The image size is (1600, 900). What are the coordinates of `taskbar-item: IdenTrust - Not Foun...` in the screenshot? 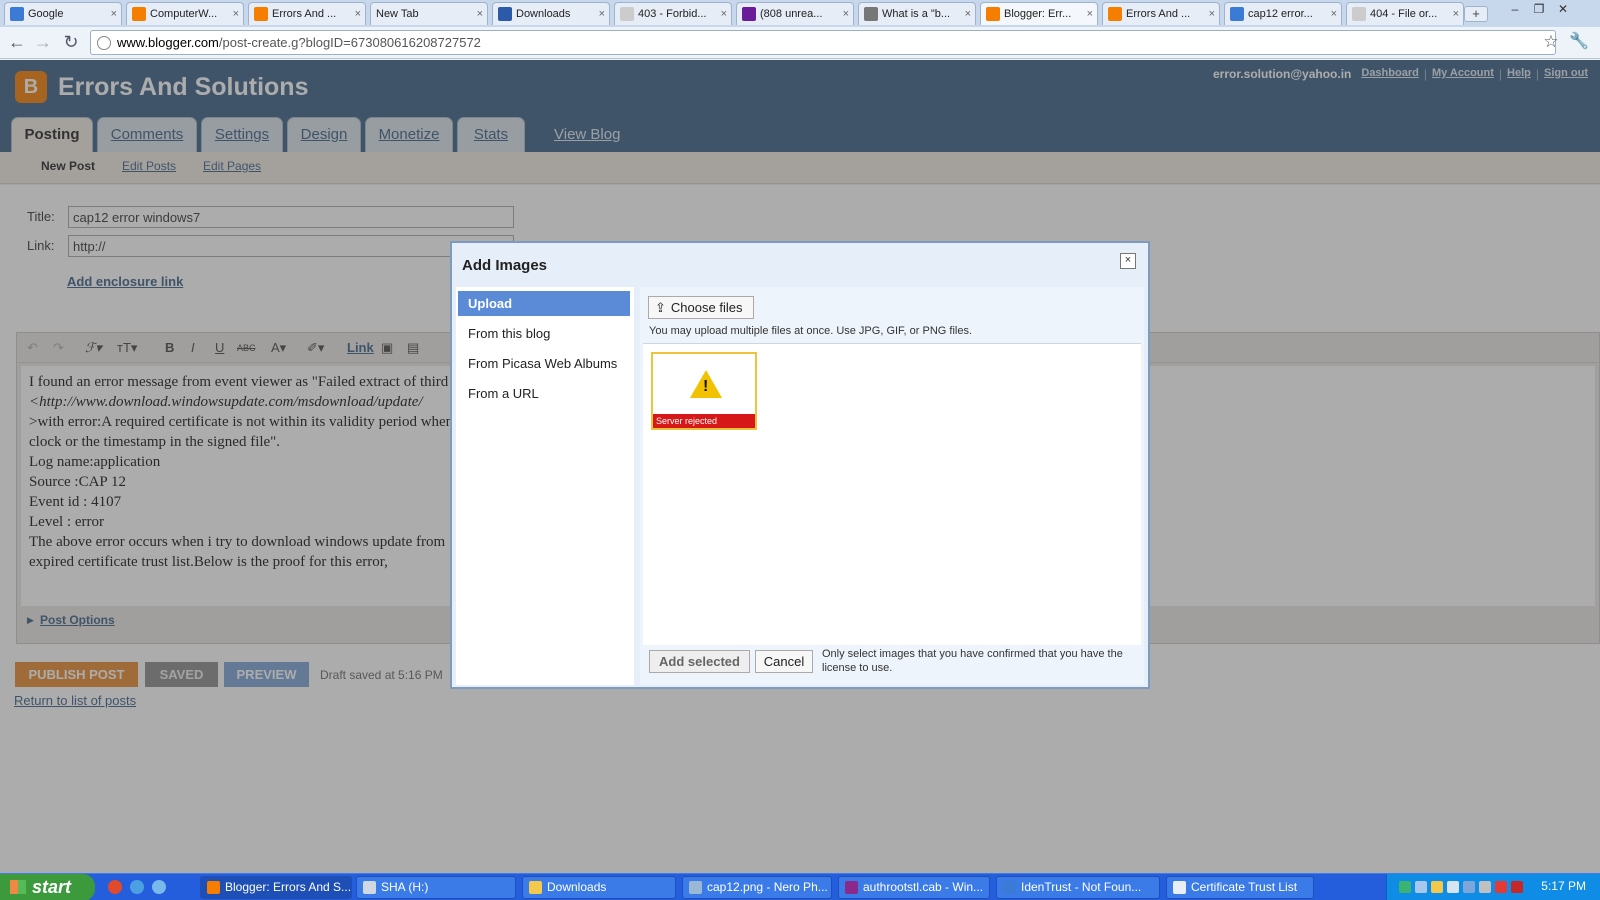 It's located at (1078, 887).